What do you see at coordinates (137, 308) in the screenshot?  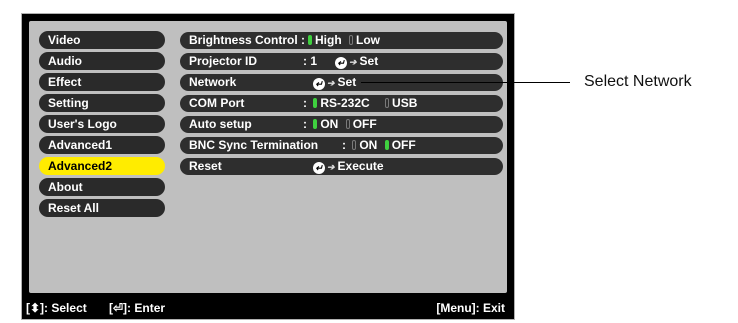 I see `enter-hint: [⏎]: Enter` at bounding box center [137, 308].